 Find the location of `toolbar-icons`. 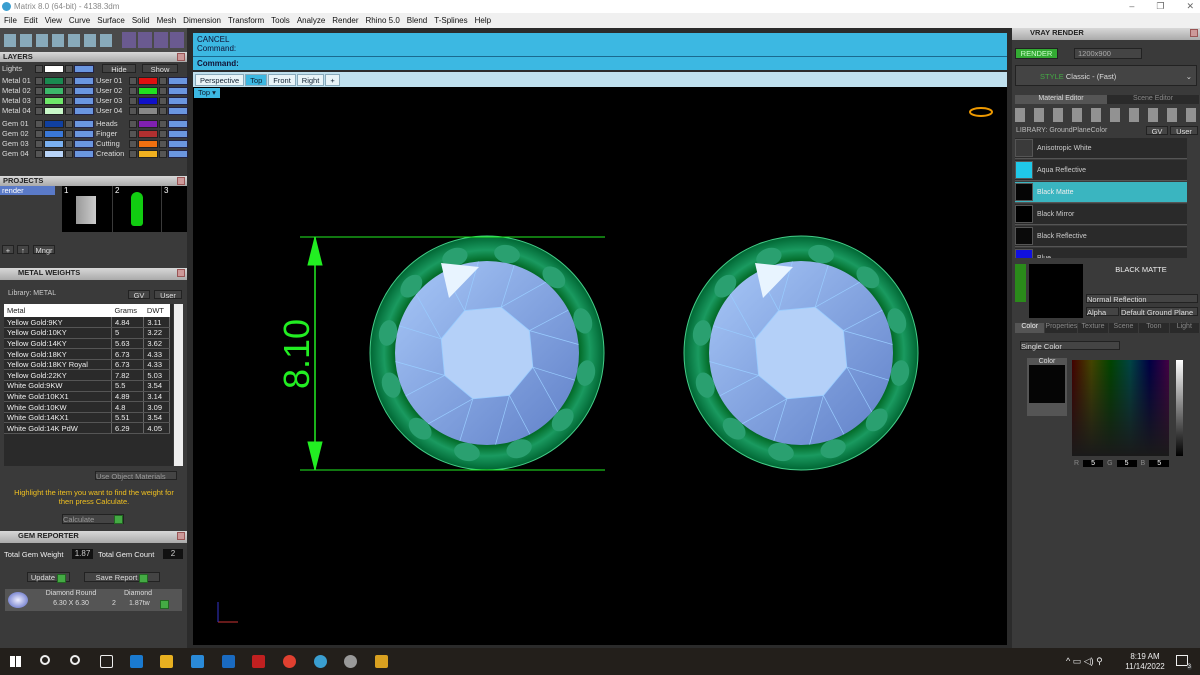

toolbar-icons is located at coordinates (59, 40).